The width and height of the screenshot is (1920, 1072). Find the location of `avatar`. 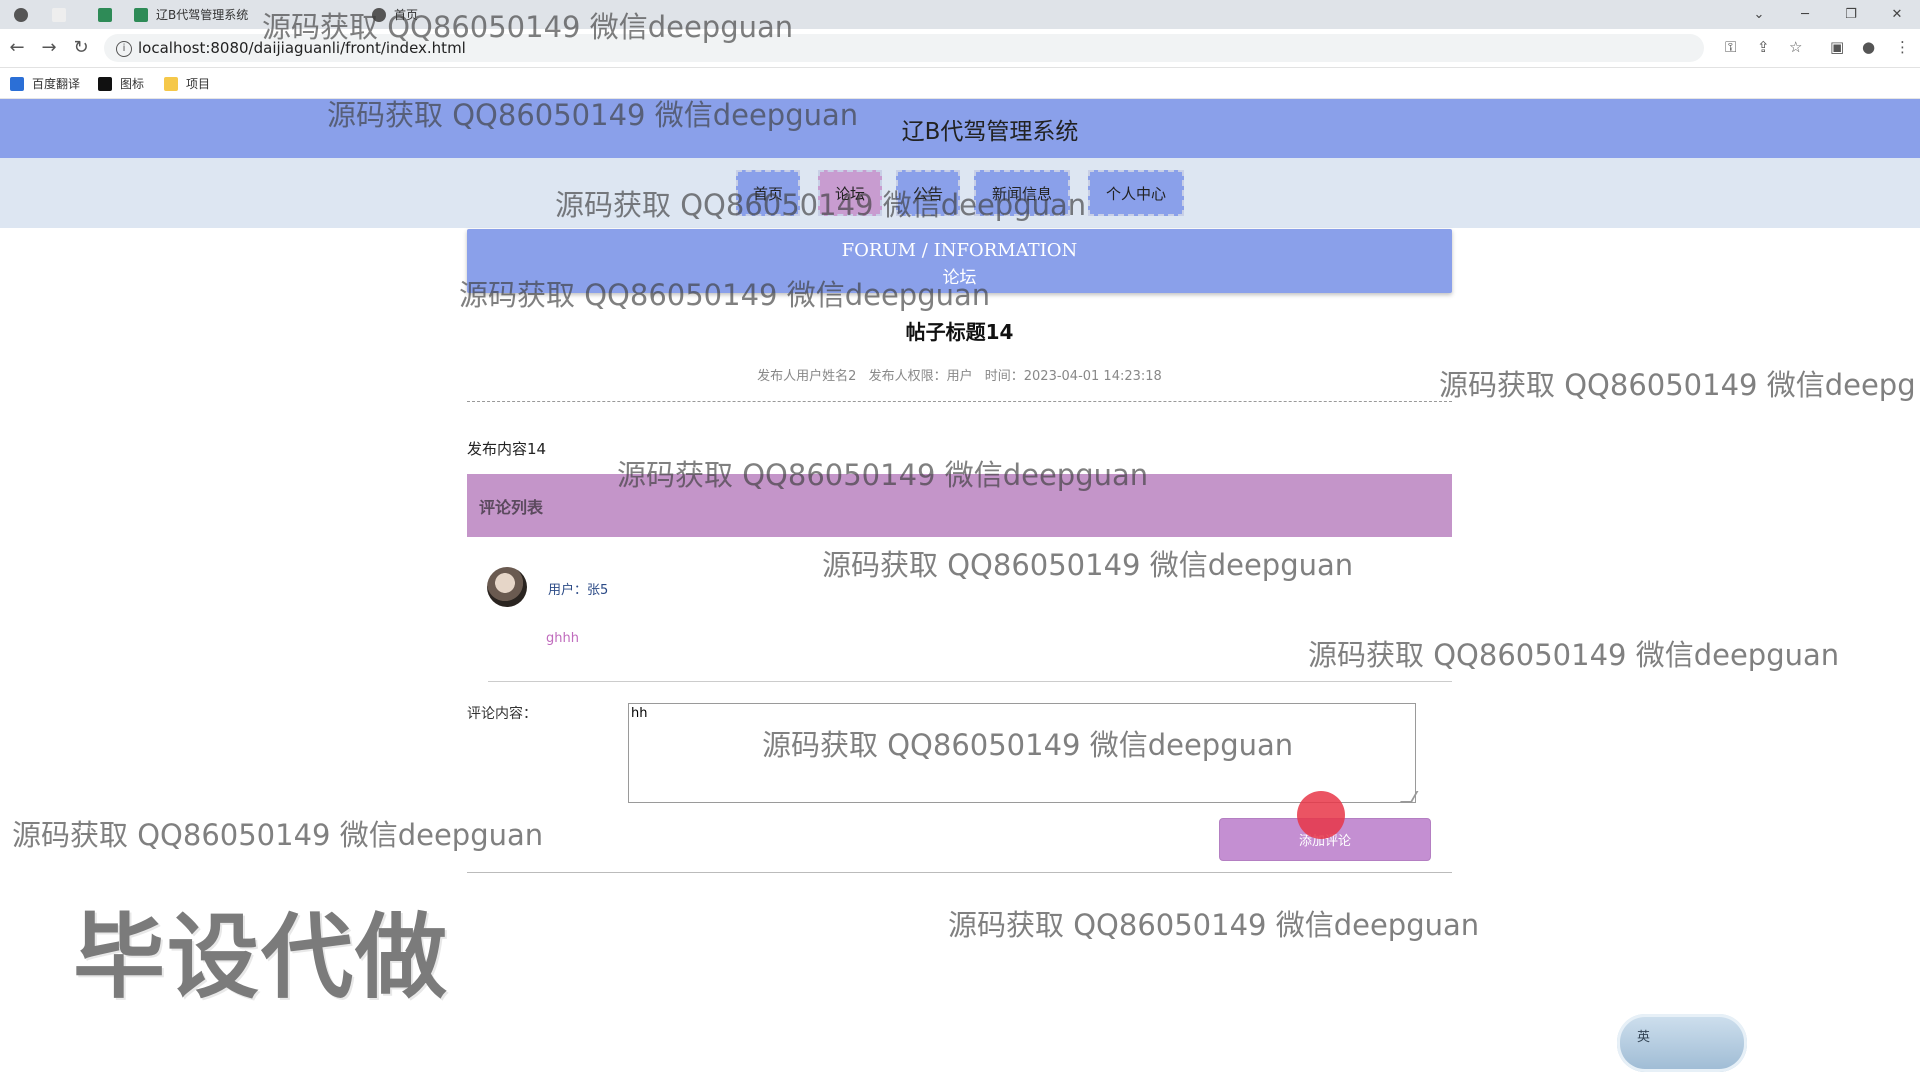

avatar is located at coordinates (507, 587).